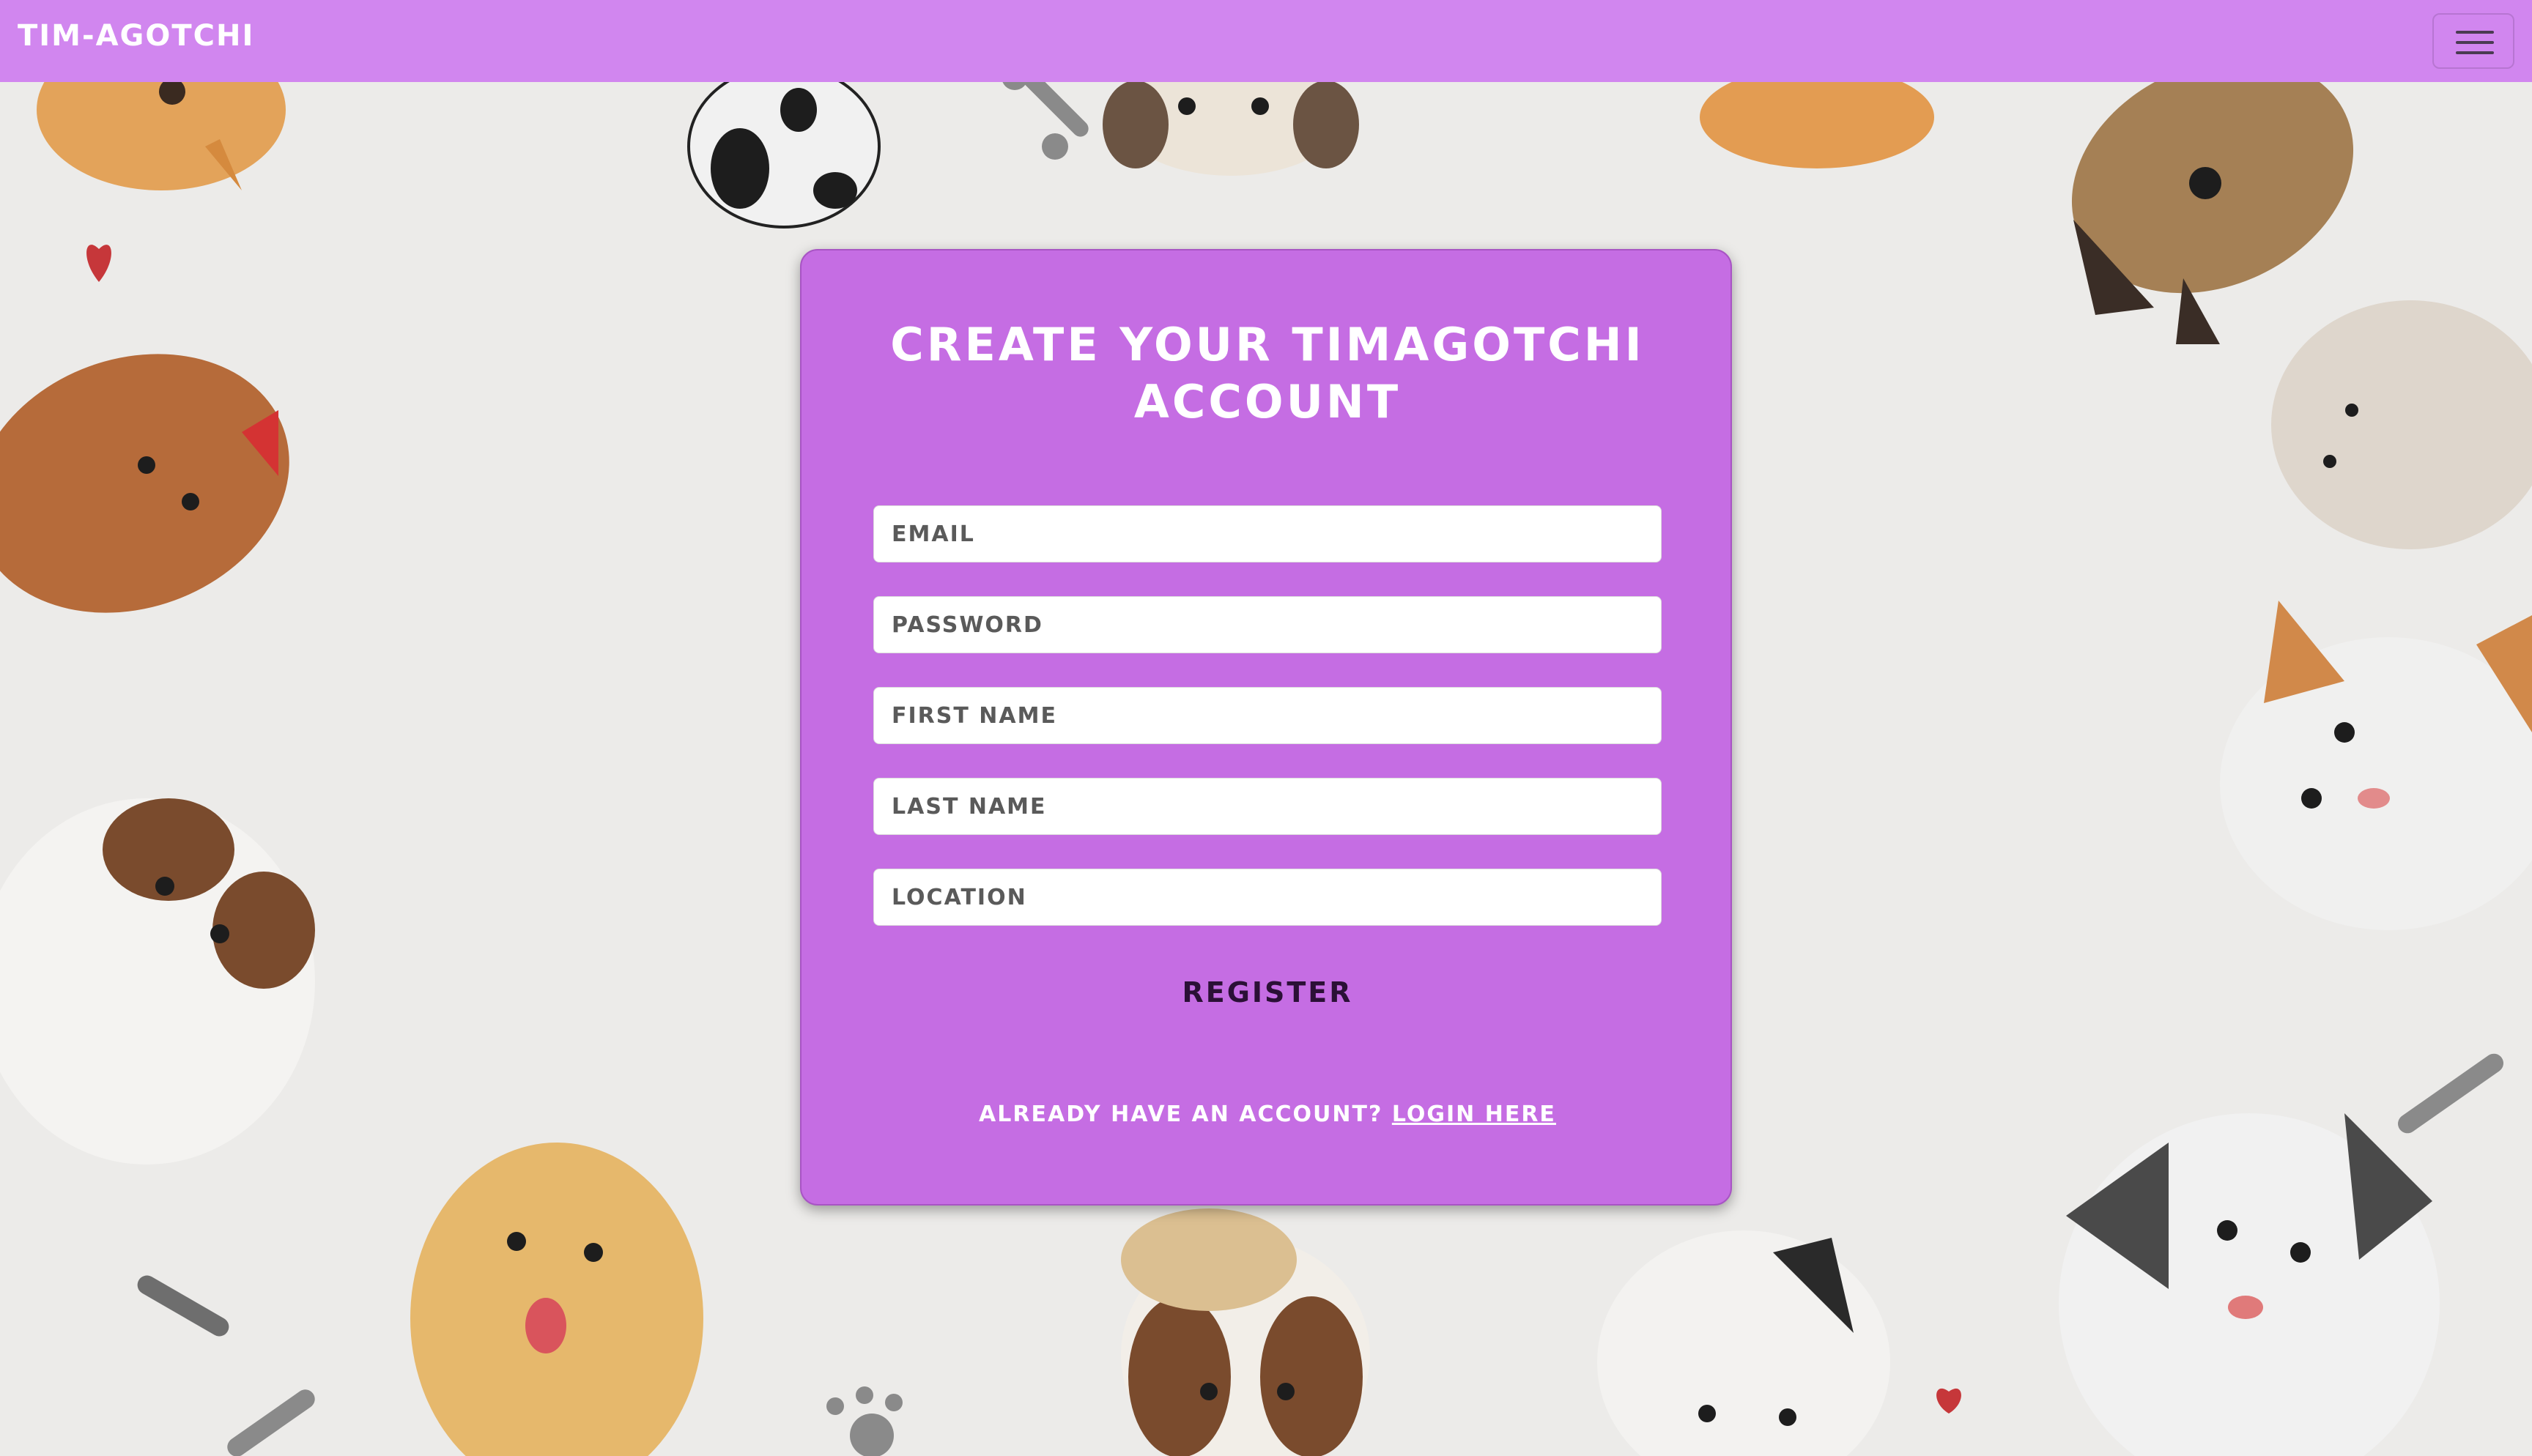 This screenshot has width=2532, height=1456. What do you see at coordinates (1474, 1114) in the screenshot?
I see `login-link: LOGIN HERE` at bounding box center [1474, 1114].